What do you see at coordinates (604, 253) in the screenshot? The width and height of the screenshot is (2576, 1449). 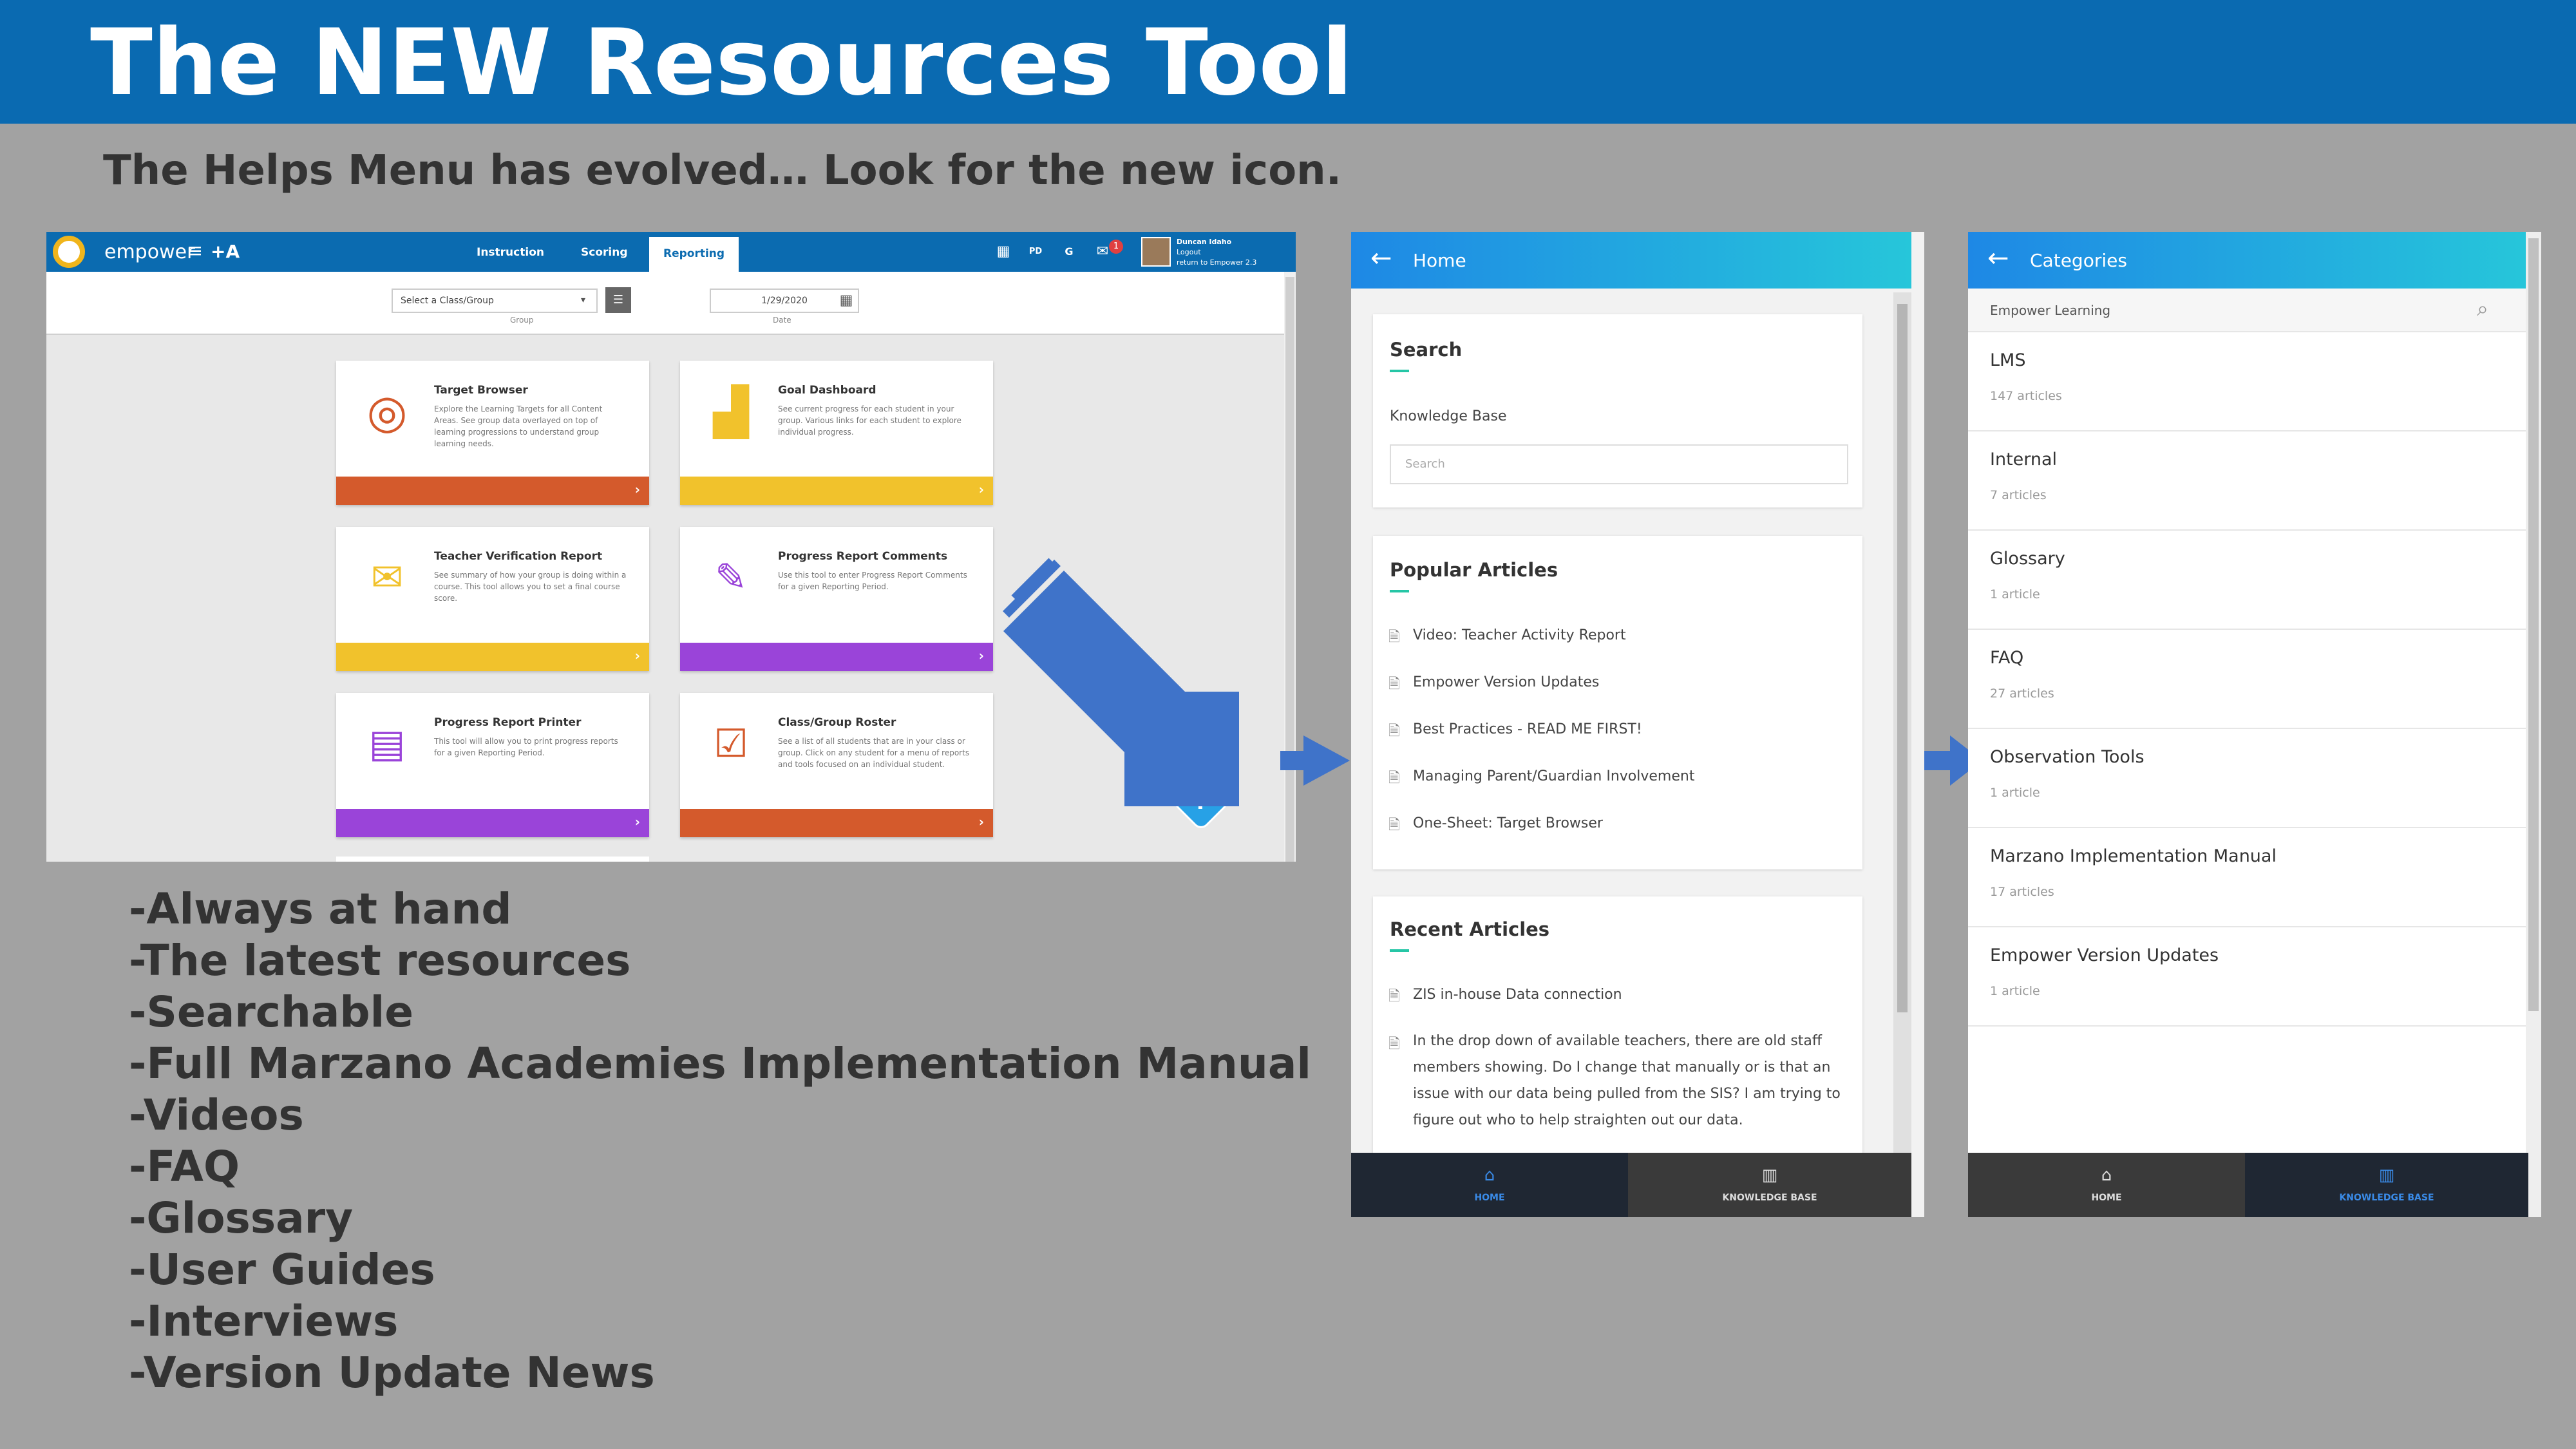 I see `tab-scoring: Scoring` at bounding box center [604, 253].